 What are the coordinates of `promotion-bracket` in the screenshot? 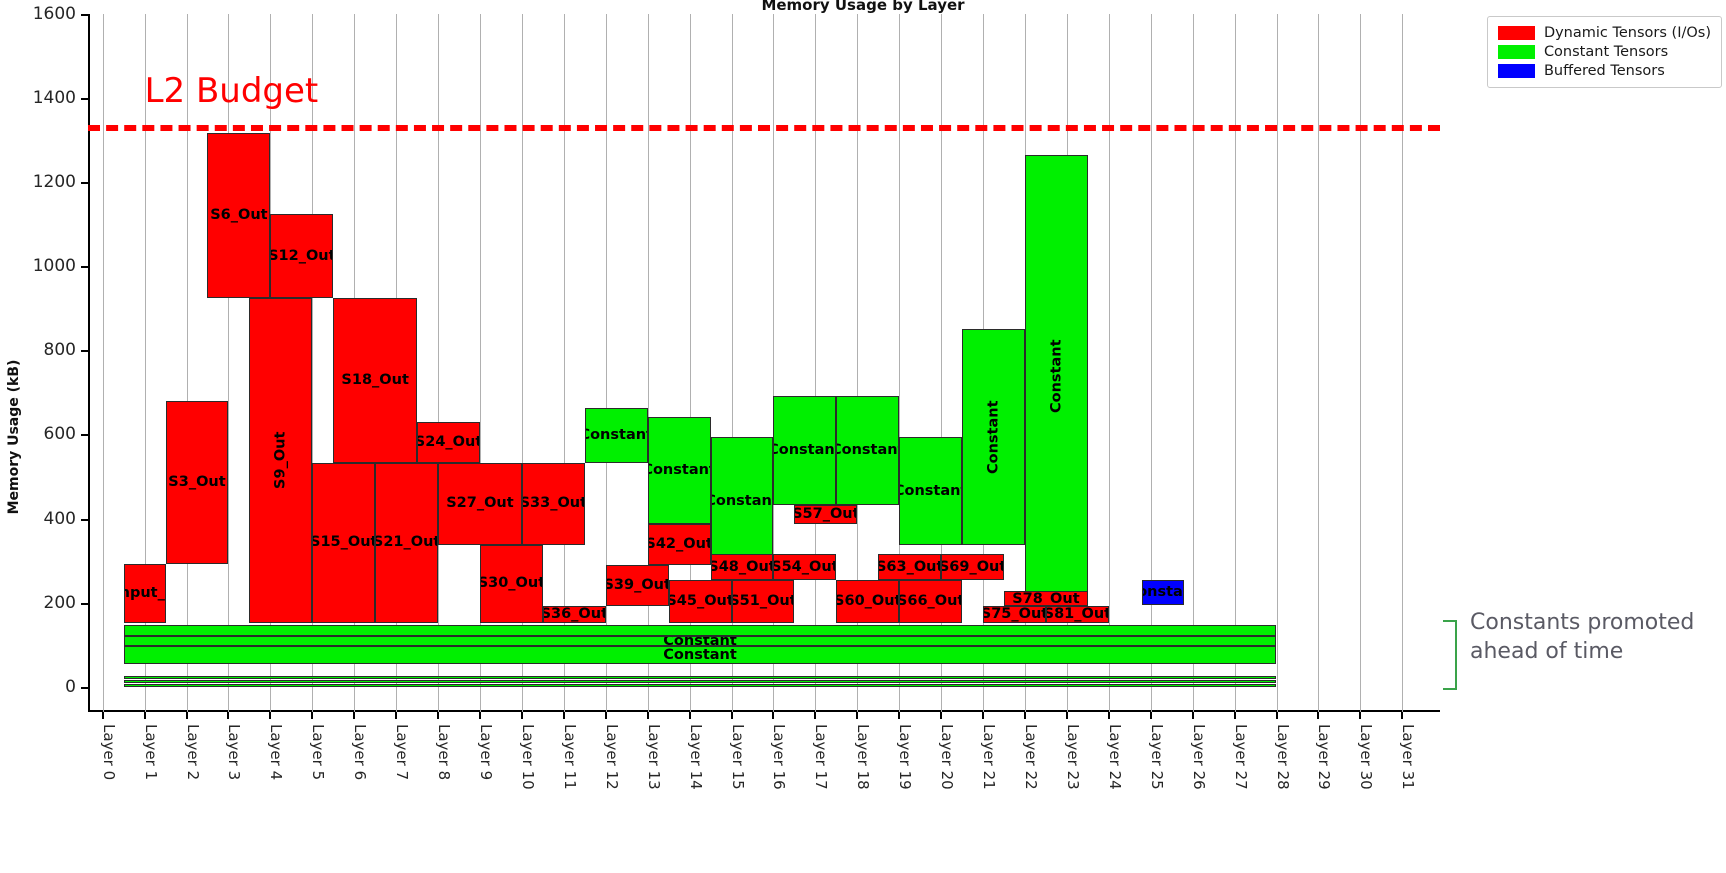 It's located at (1450, 655).